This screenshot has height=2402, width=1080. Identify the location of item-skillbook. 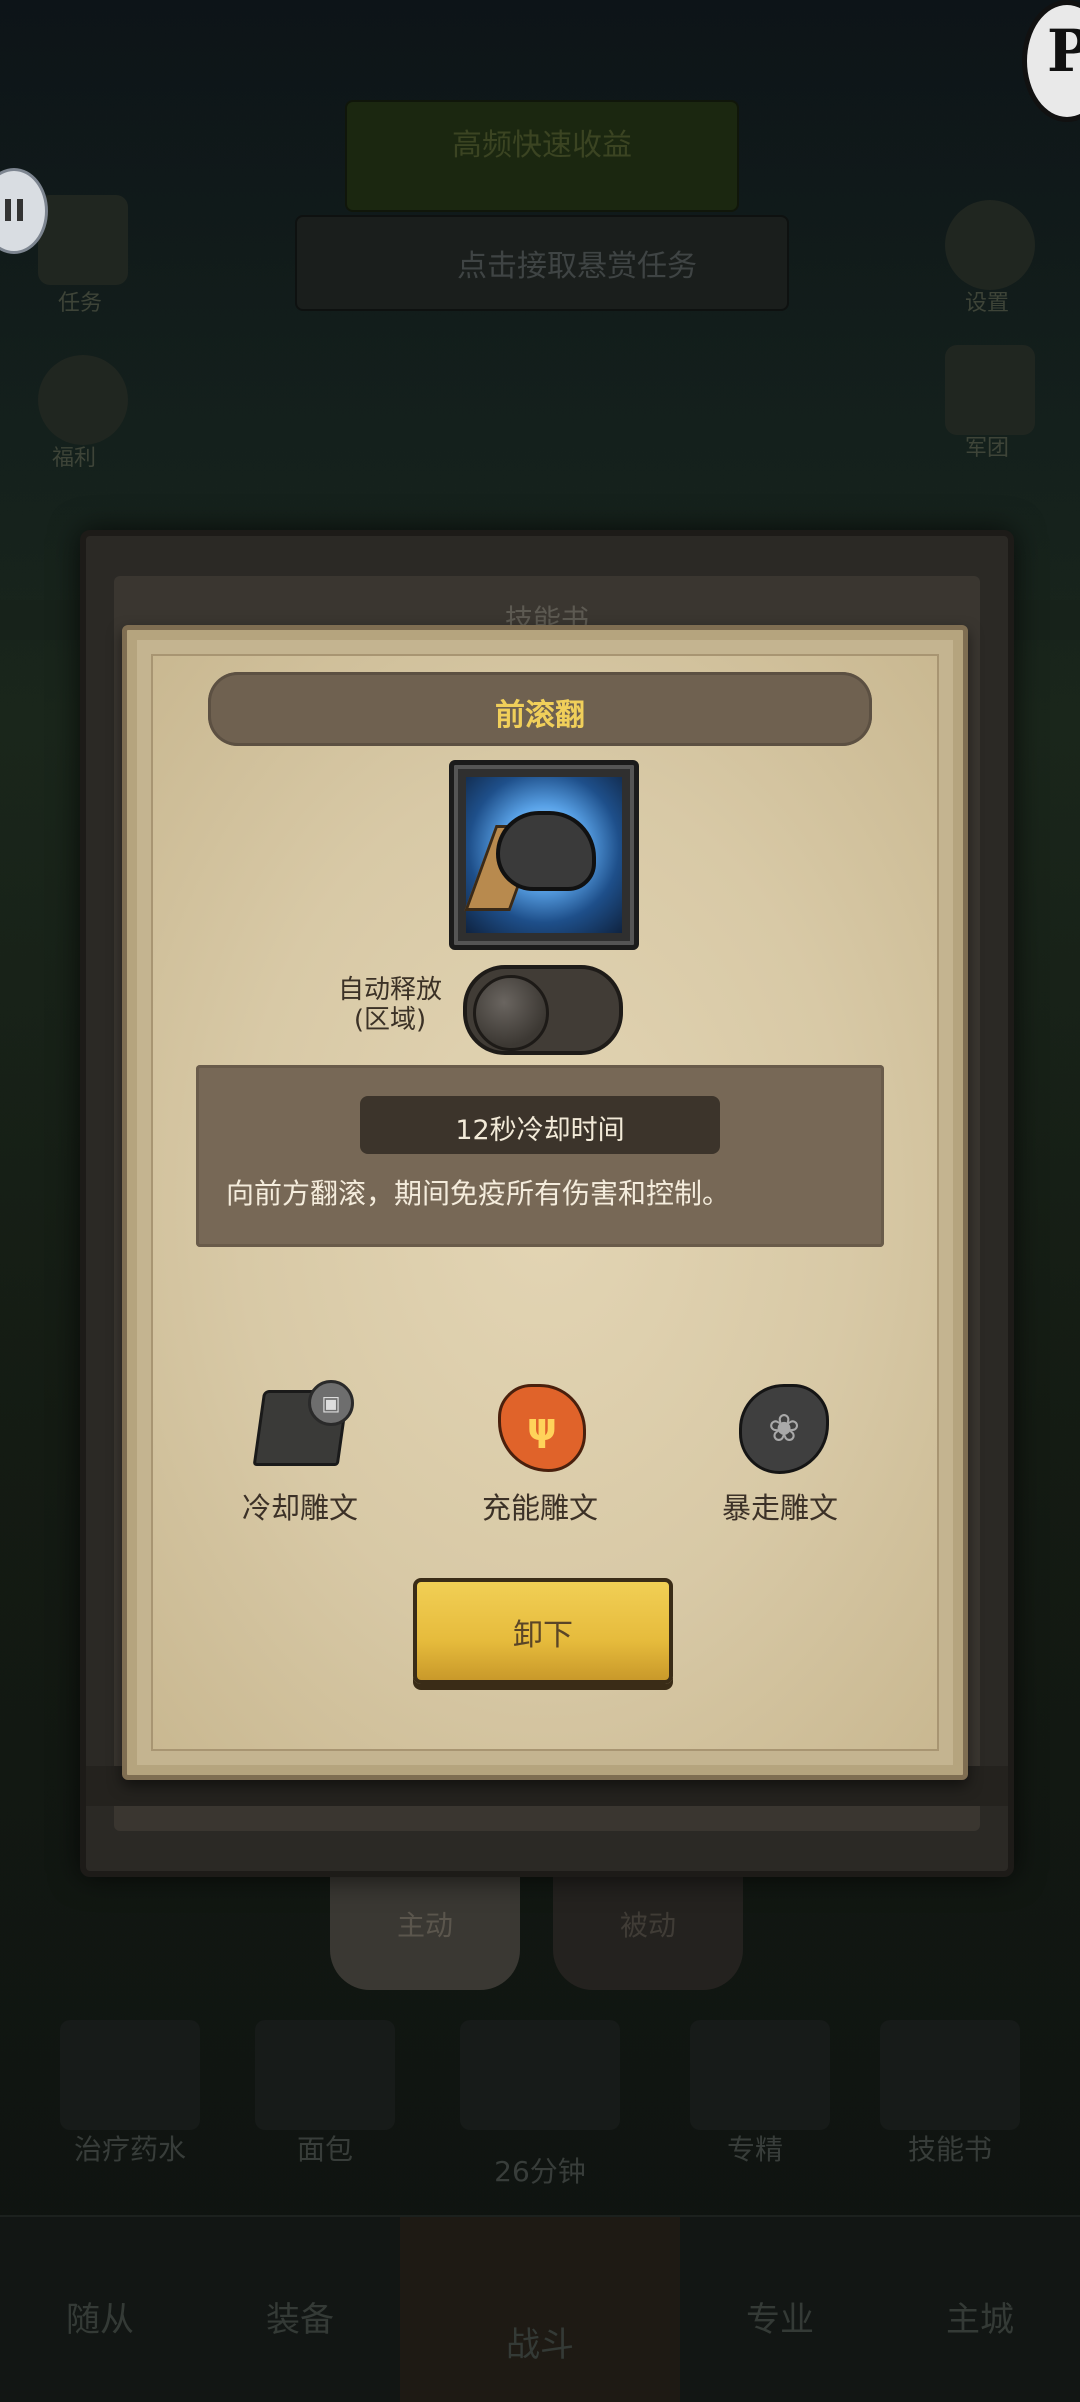
(950, 2075).